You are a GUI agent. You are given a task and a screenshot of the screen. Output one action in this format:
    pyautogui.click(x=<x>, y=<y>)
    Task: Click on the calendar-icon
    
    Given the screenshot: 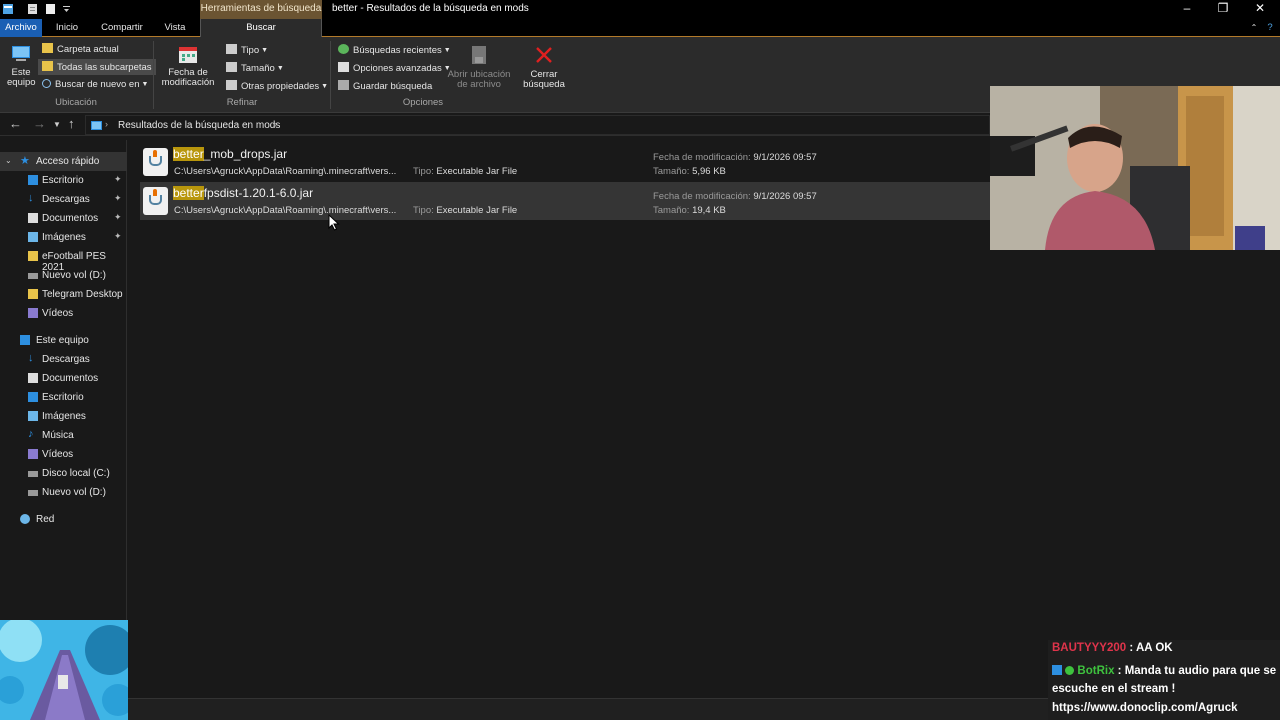 What is the action you would take?
    pyautogui.click(x=188, y=55)
    